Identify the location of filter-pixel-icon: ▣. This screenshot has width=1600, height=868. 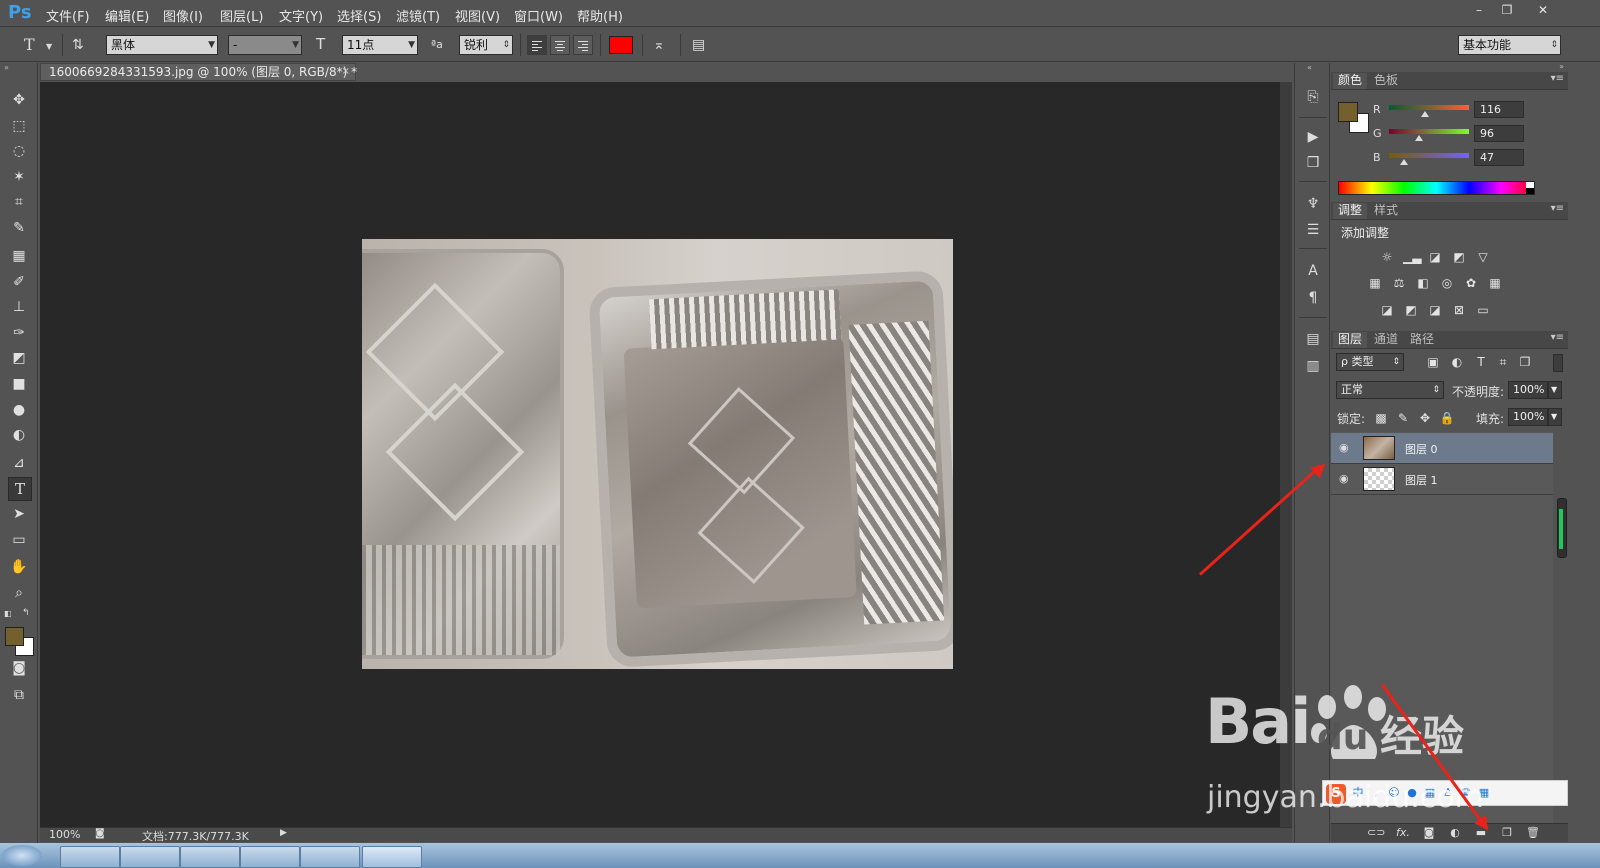
(1433, 362).